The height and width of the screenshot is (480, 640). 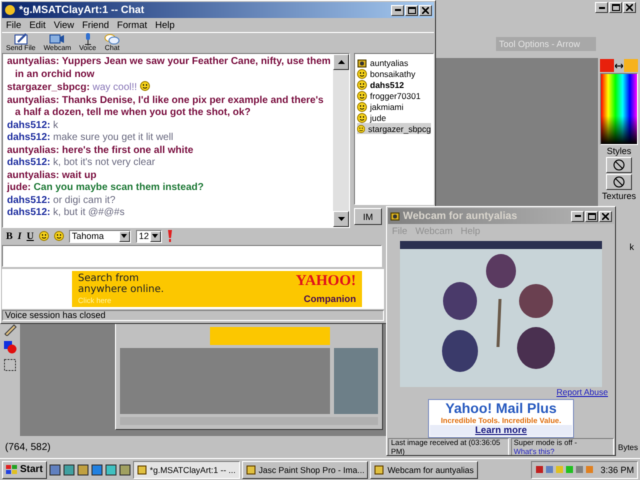 I want to click on message-input, so click(x=192, y=256).